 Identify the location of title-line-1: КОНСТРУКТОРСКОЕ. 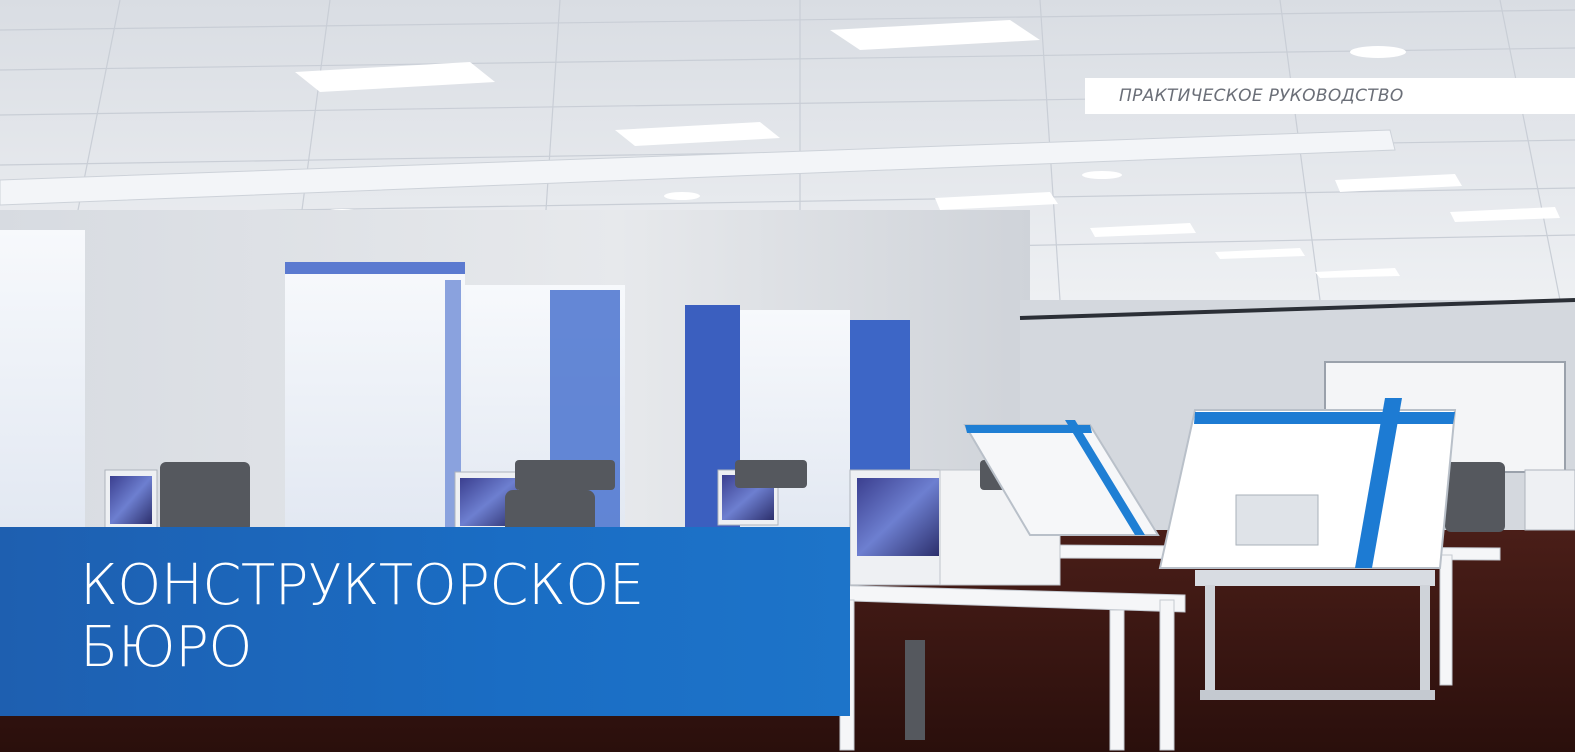
(362, 585).